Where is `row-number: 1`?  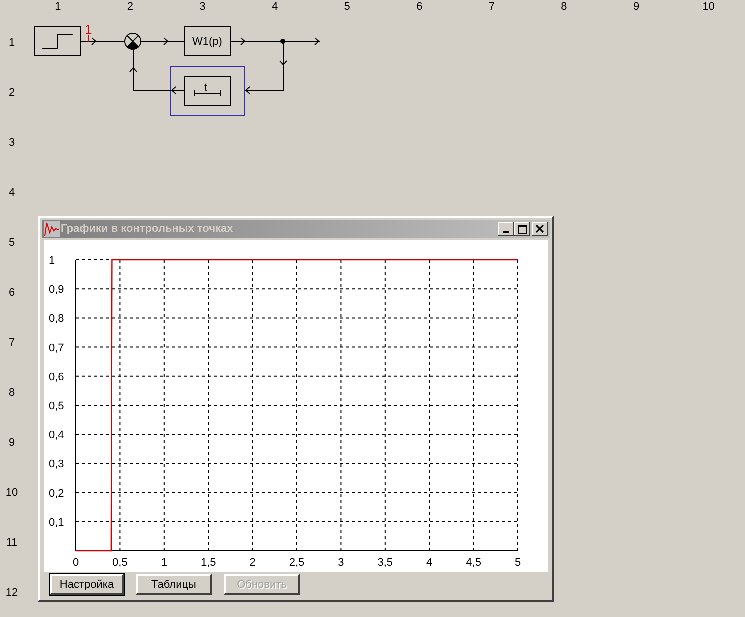 row-number: 1 is located at coordinates (12, 44).